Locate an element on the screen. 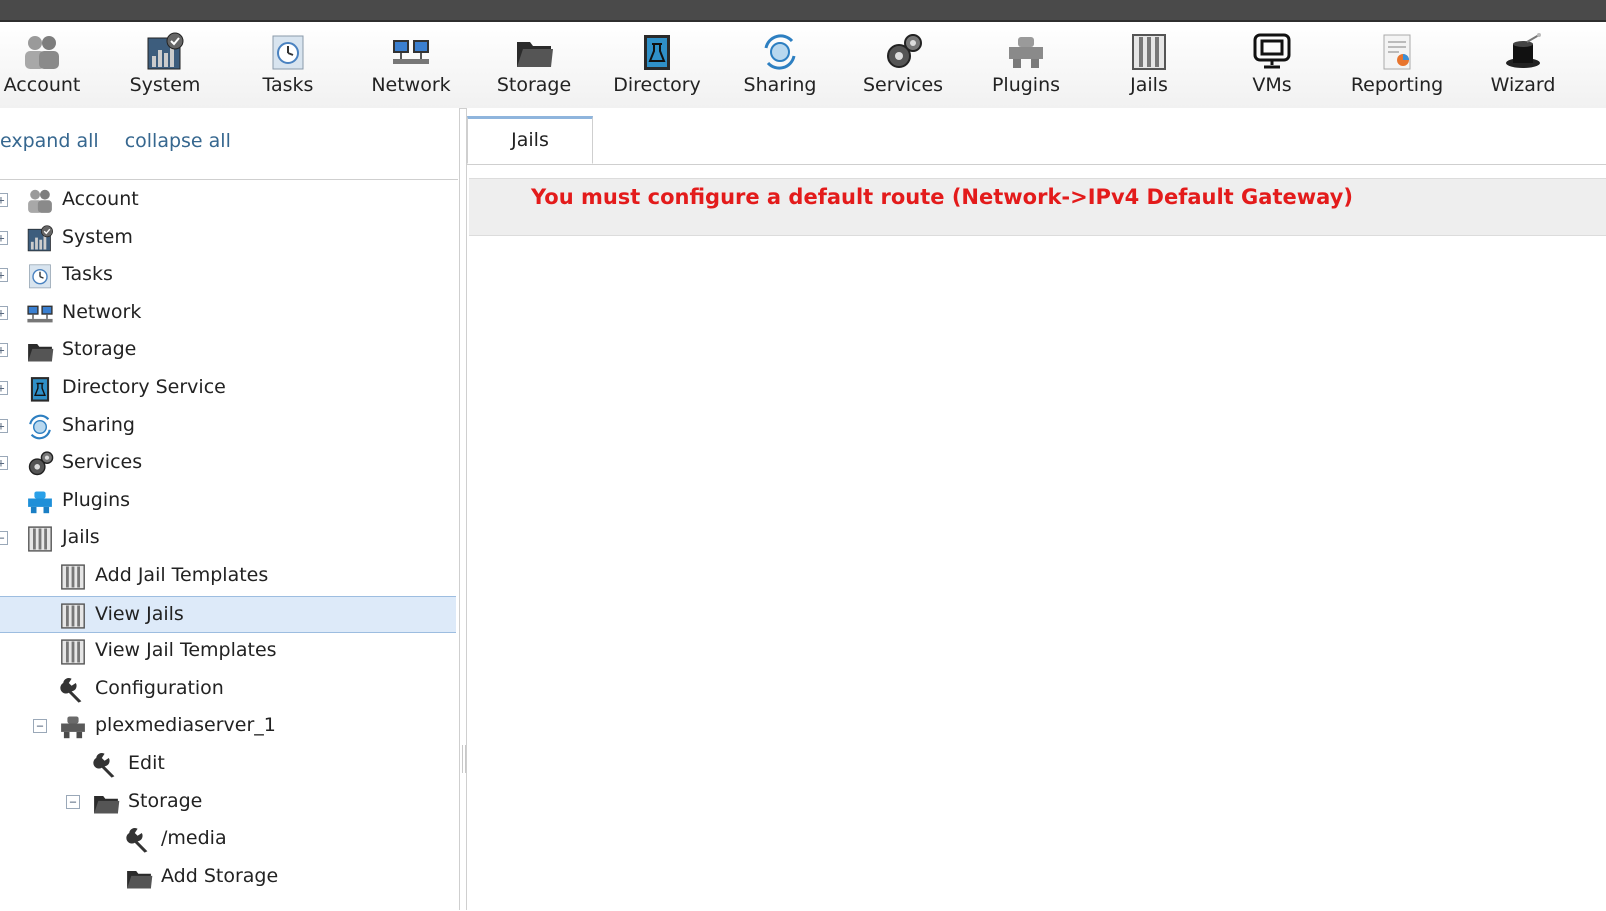  tree-node-media: /media is located at coordinates (228, 839).